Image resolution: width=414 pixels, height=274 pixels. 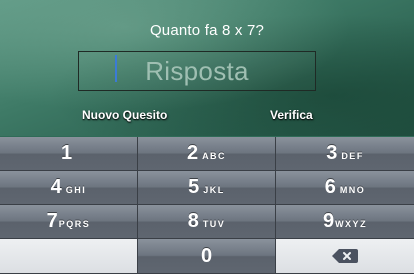 What do you see at coordinates (330, 187) in the screenshot?
I see `key-digit: 6` at bounding box center [330, 187].